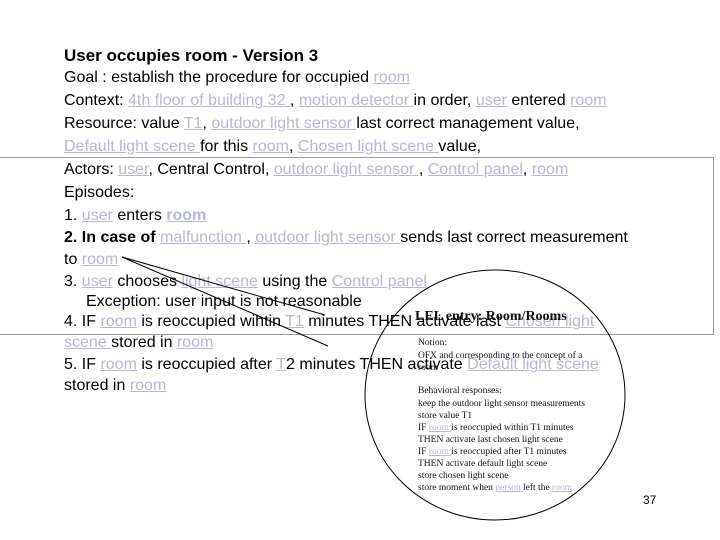 The image size is (720, 540). Describe the element at coordinates (91, 169) in the screenshot. I see `actors-label: Actors:` at that location.